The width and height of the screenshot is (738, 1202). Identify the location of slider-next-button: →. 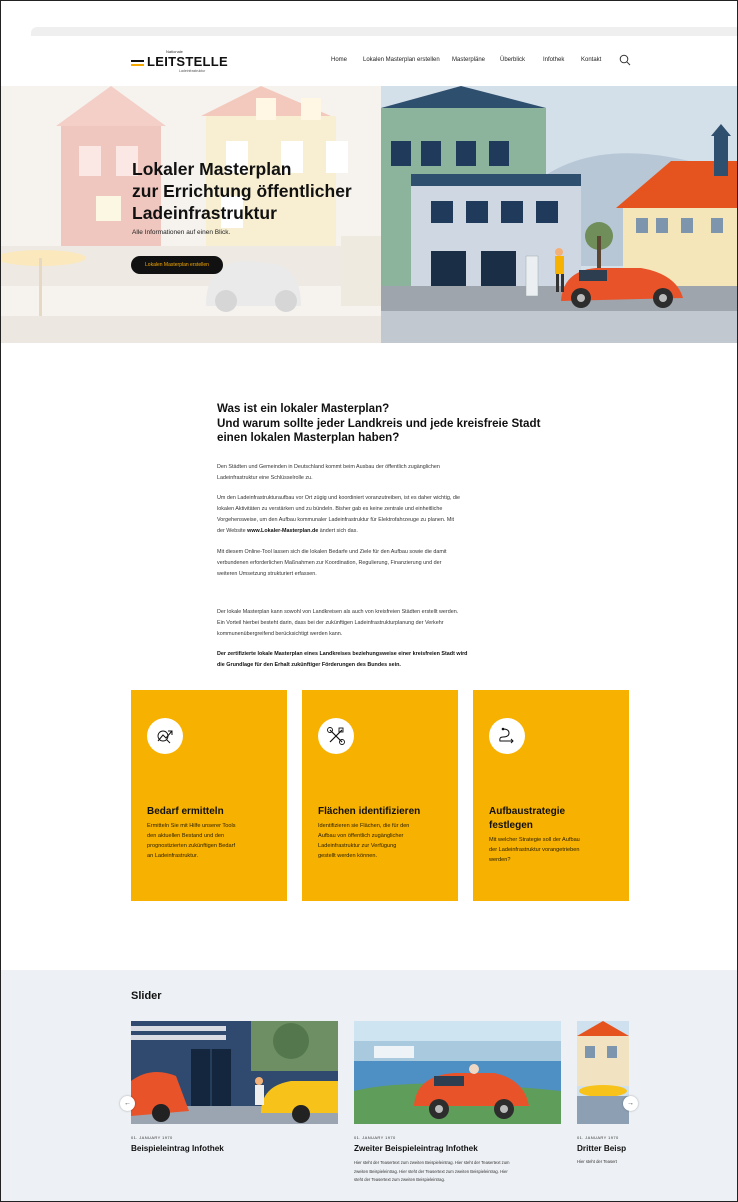
(630, 1103).